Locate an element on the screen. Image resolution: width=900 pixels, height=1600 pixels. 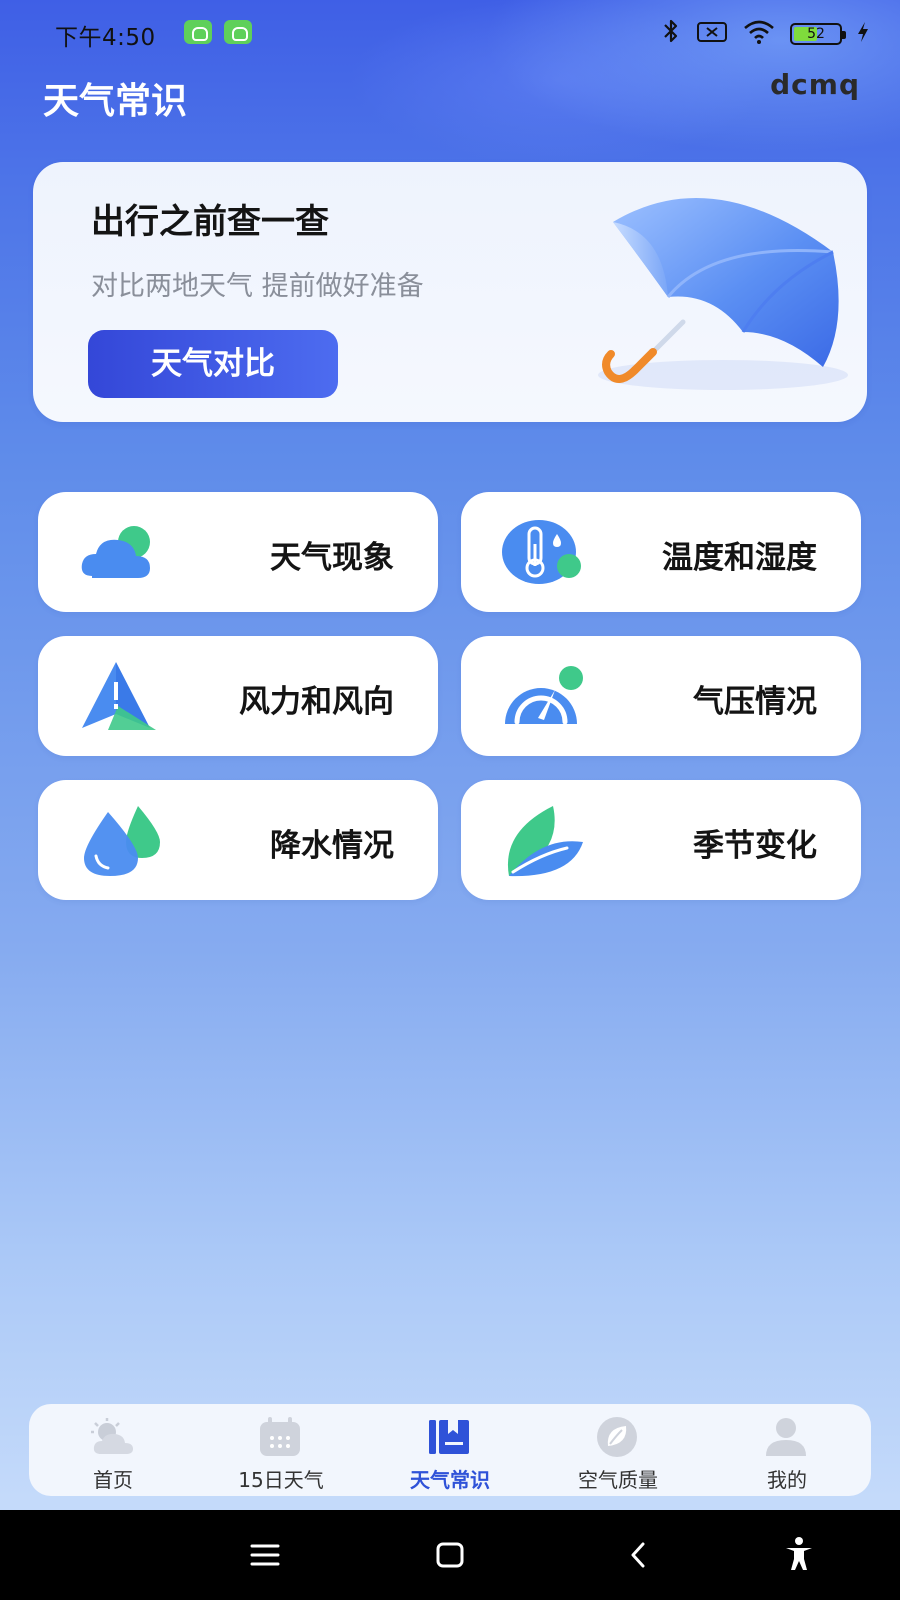
sim-card-icon is located at coordinates (712, 34).